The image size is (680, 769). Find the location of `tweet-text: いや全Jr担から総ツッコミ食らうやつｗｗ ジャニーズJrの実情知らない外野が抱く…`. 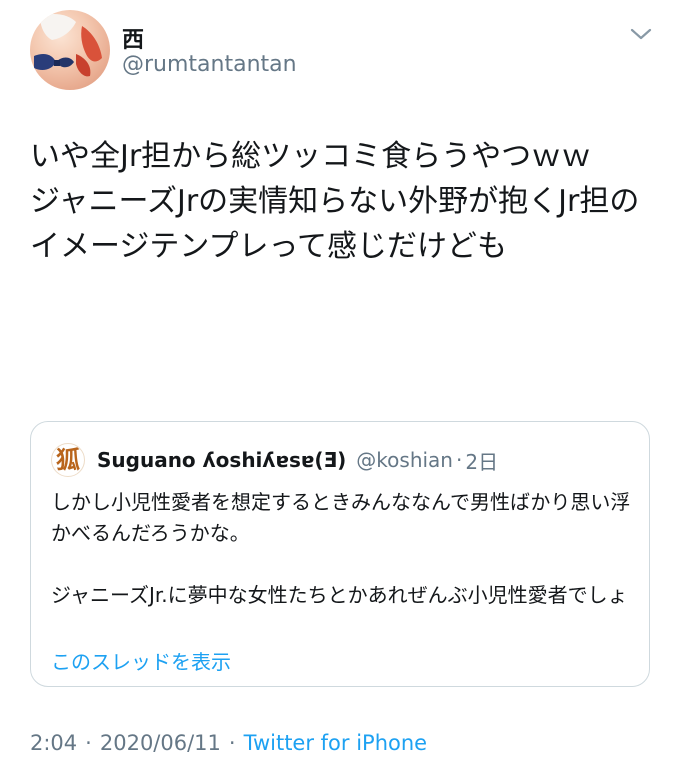

tweet-text: いや全Jr担から総ツッコミ食らうやつｗｗ ジャニーズJrの実情知らない外野が抱く… is located at coordinates (335, 201).